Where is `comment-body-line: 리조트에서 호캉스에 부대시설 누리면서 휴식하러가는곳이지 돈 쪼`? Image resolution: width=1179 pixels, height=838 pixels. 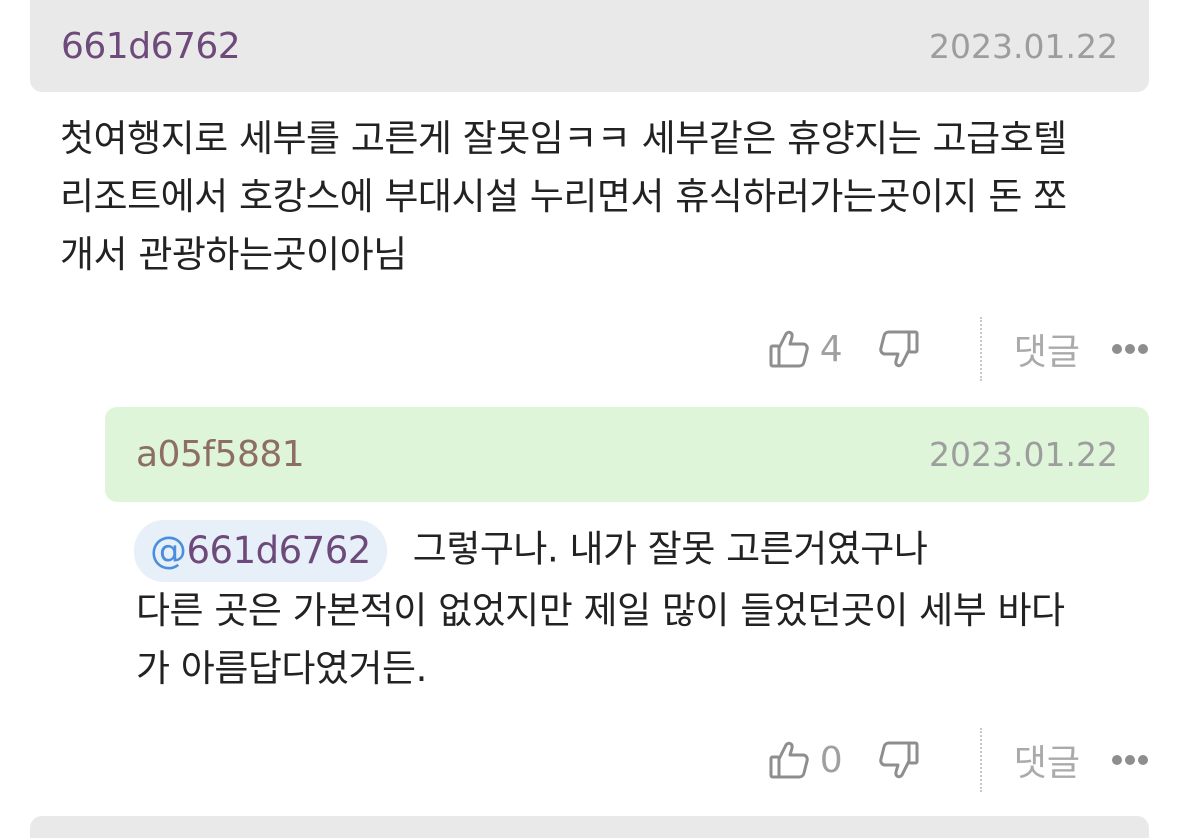
comment-body-line: 리조트에서 호캉스에 부대시설 누리면서 휴식하러가는곳이지 돈 쪼 is located at coordinates (563, 196).